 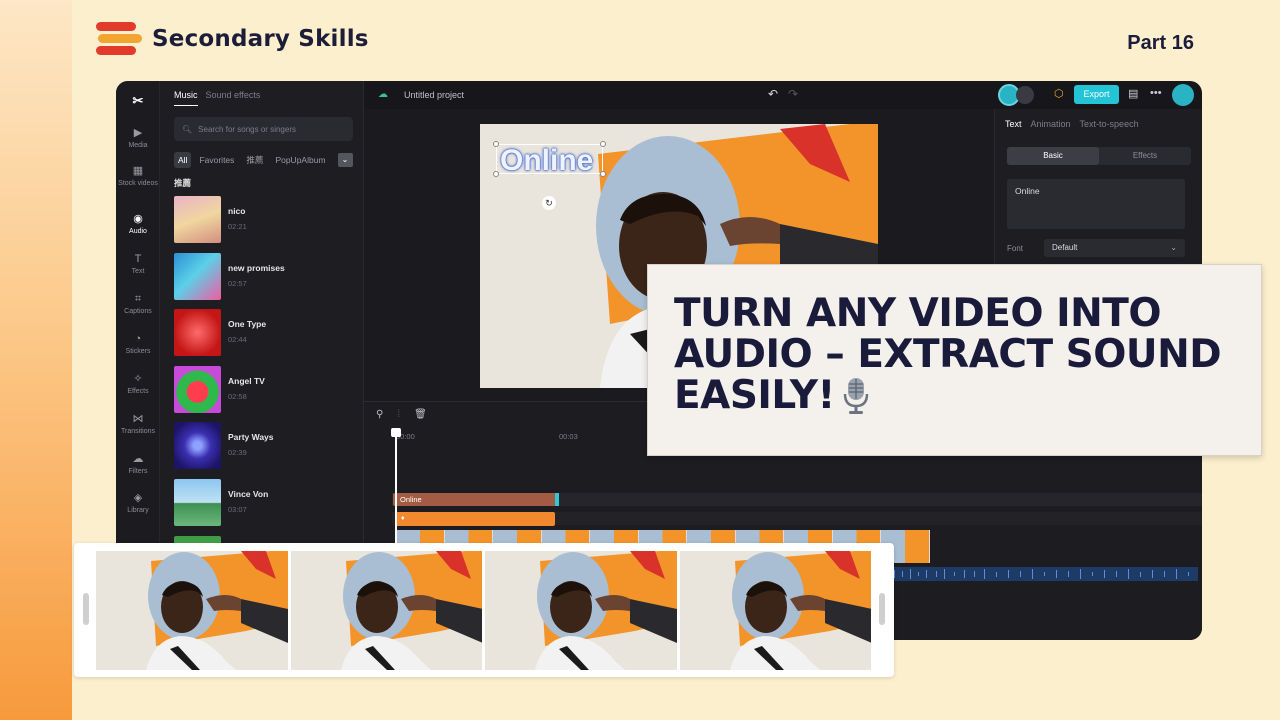 What do you see at coordinates (183, 183) in the screenshot?
I see `section-heading: 推薦` at bounding box center [183, 183].